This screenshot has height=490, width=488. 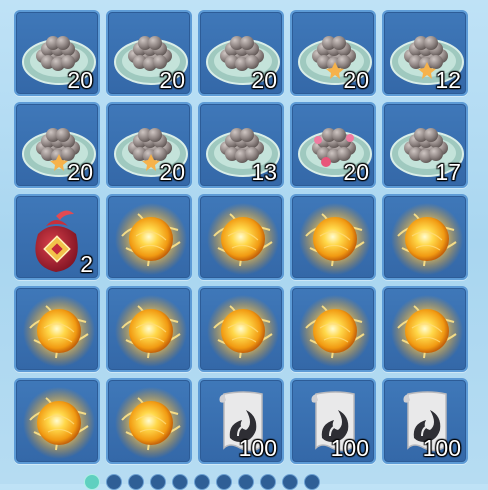 What do you see at coordinates (86, 264) in the screenshot?
I see `item-quantity: 2` at bounding box center [86, 264].